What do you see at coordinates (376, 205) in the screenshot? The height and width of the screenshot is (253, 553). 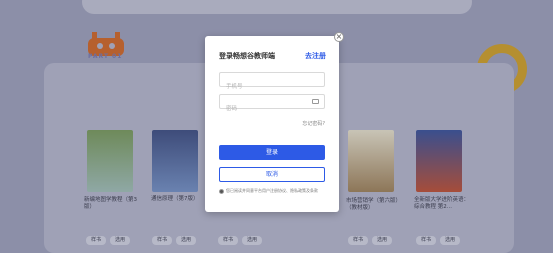 I see `book-title-4: 市场营销学（第六版）（教材版）` at bounding box center [376, 205].